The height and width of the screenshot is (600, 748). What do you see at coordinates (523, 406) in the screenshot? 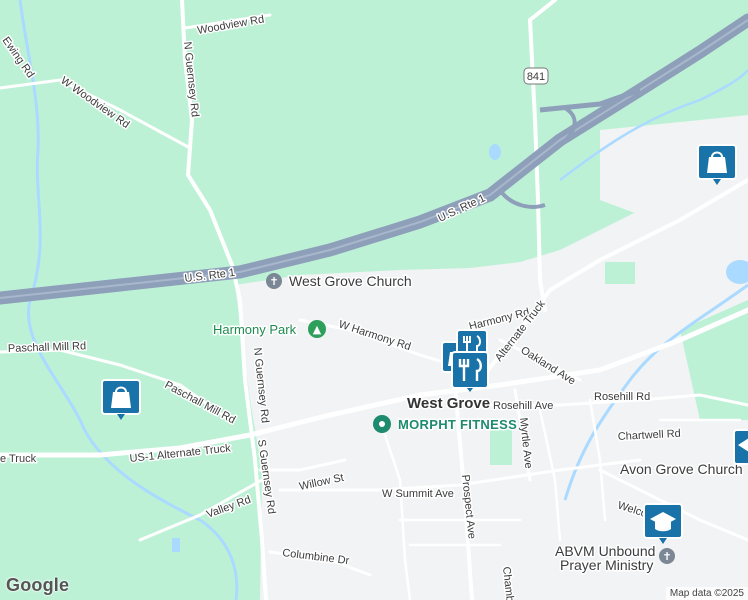
I see `label-rosehill-ave: Rosehill Ave` at bounding box center [523, 406].